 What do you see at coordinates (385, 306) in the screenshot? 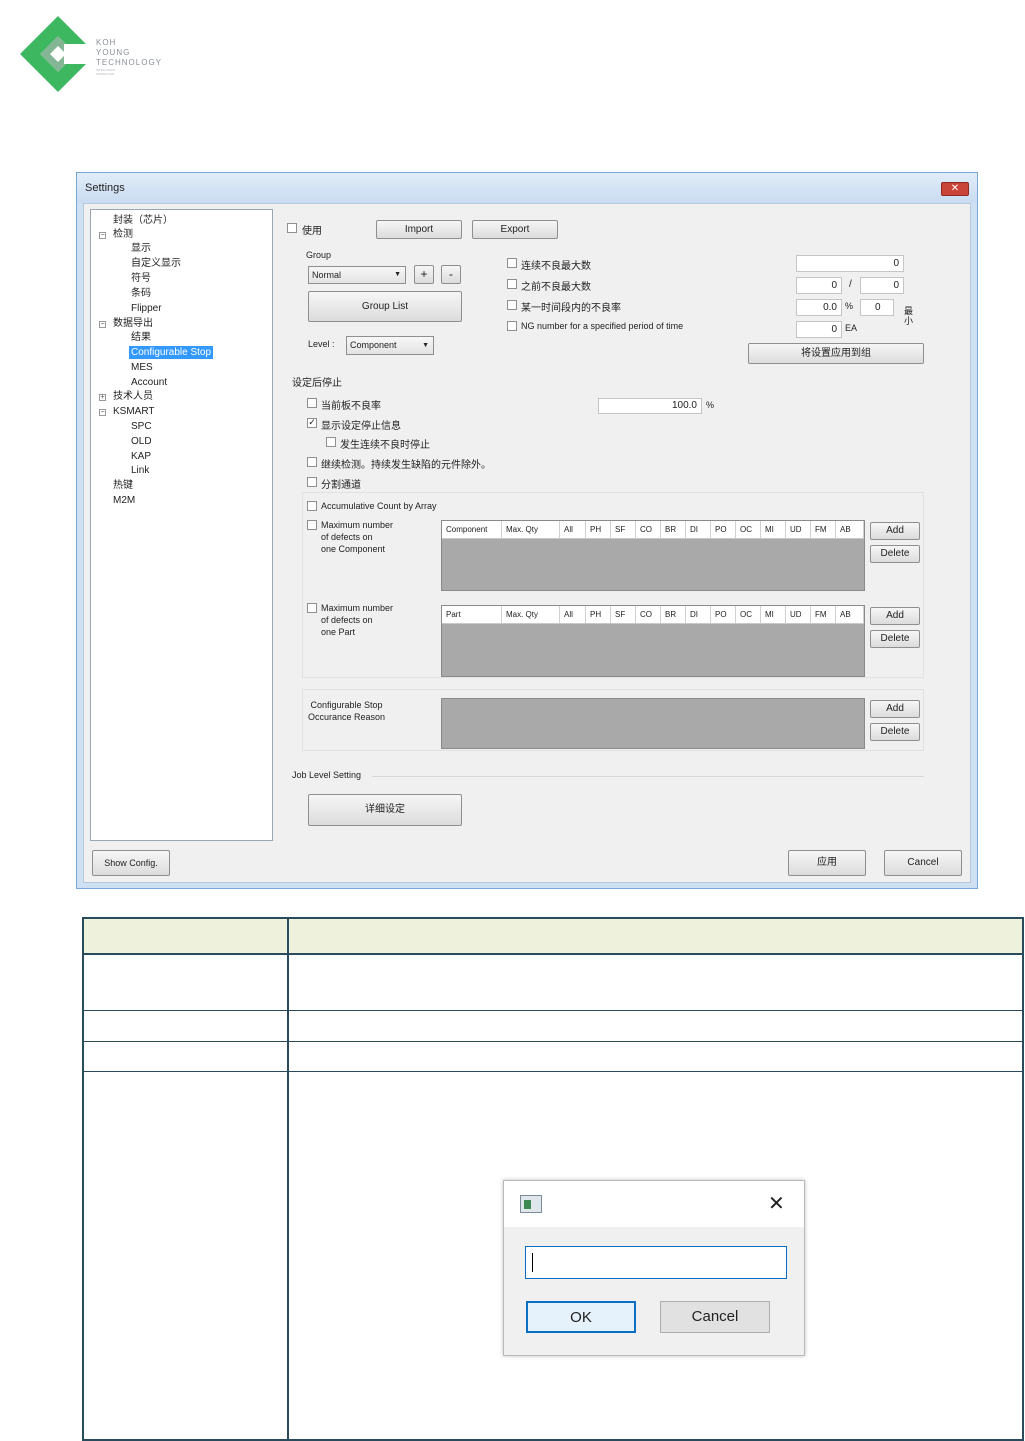
I see `group-list-button: Group List` at bounding box center [385, 306].